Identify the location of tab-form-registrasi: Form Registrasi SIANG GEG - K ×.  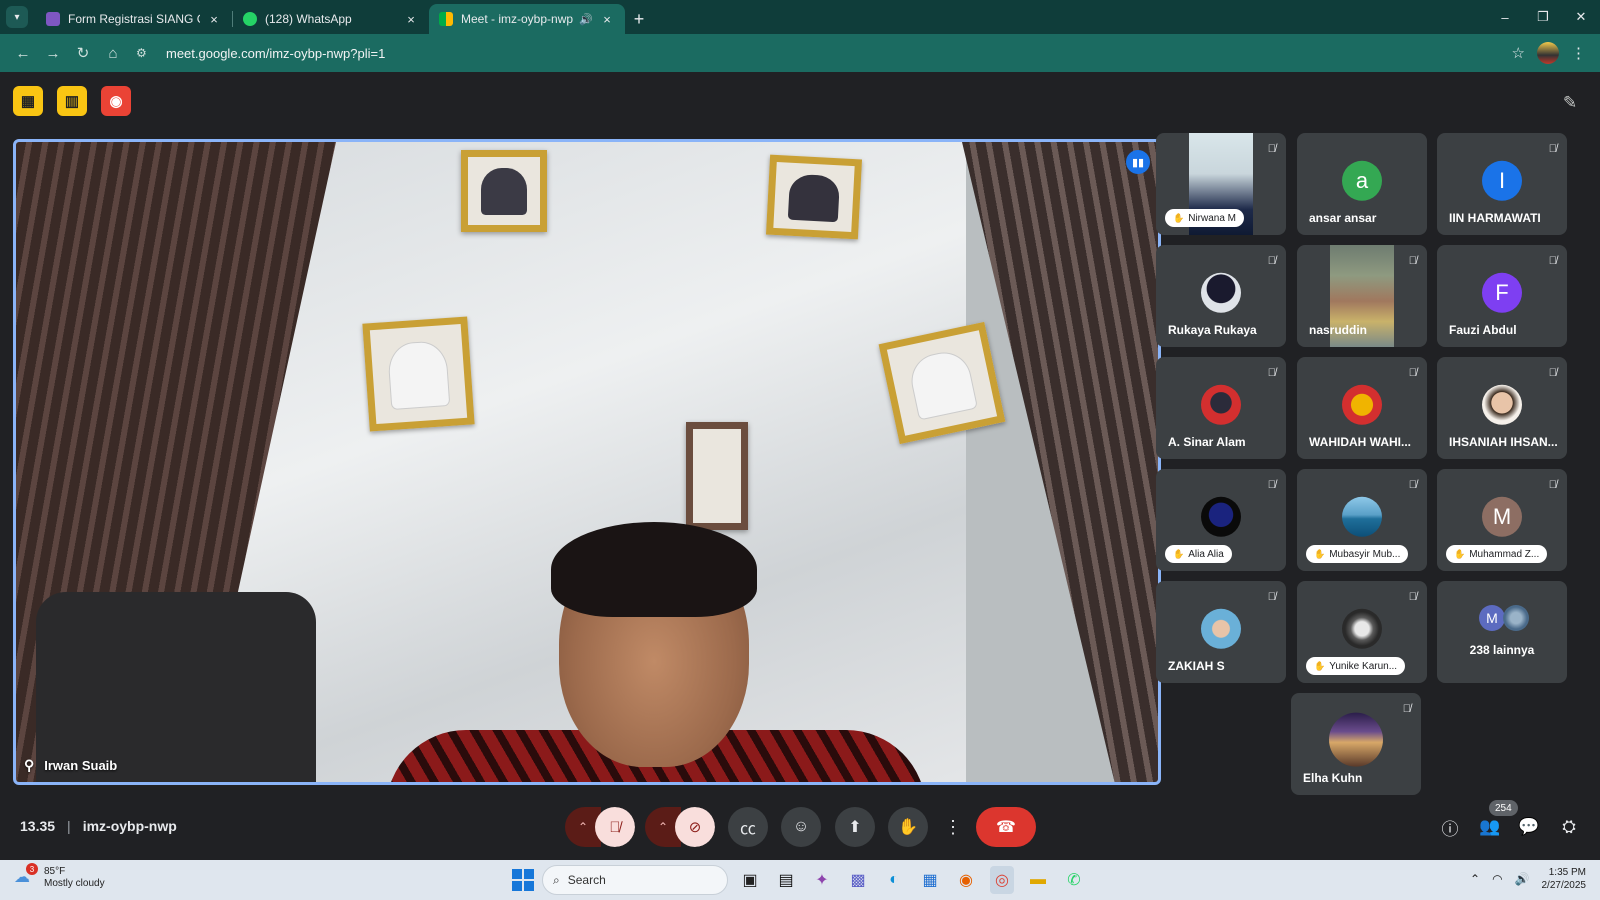
(134, 19).